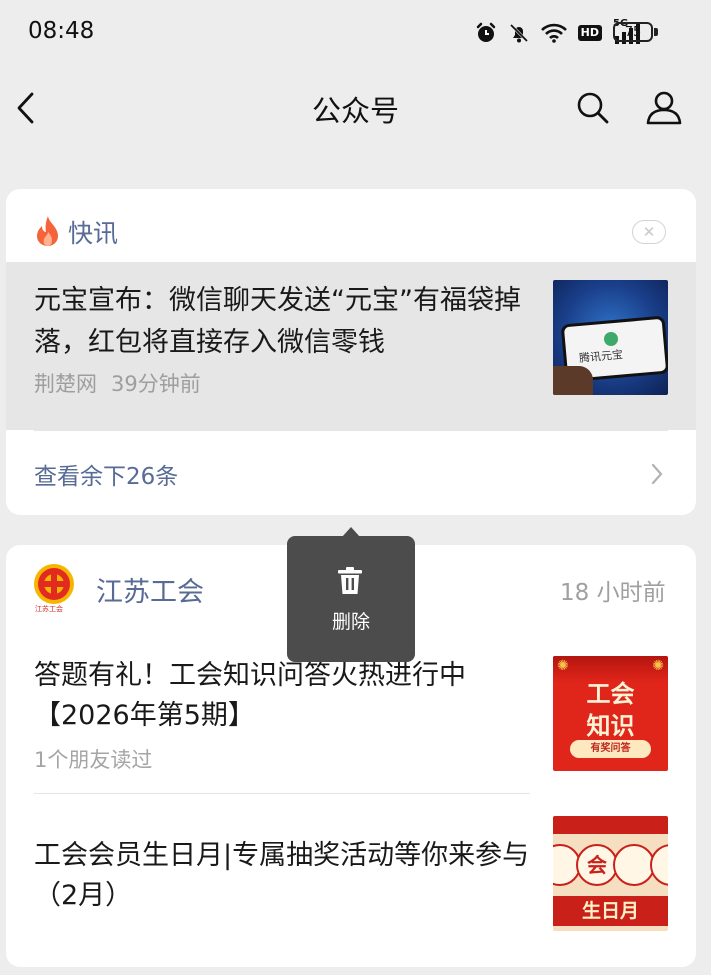  Describe the element at coordinates (61, 31) in the screenshot. I see `status-time: 08:48` at that location.